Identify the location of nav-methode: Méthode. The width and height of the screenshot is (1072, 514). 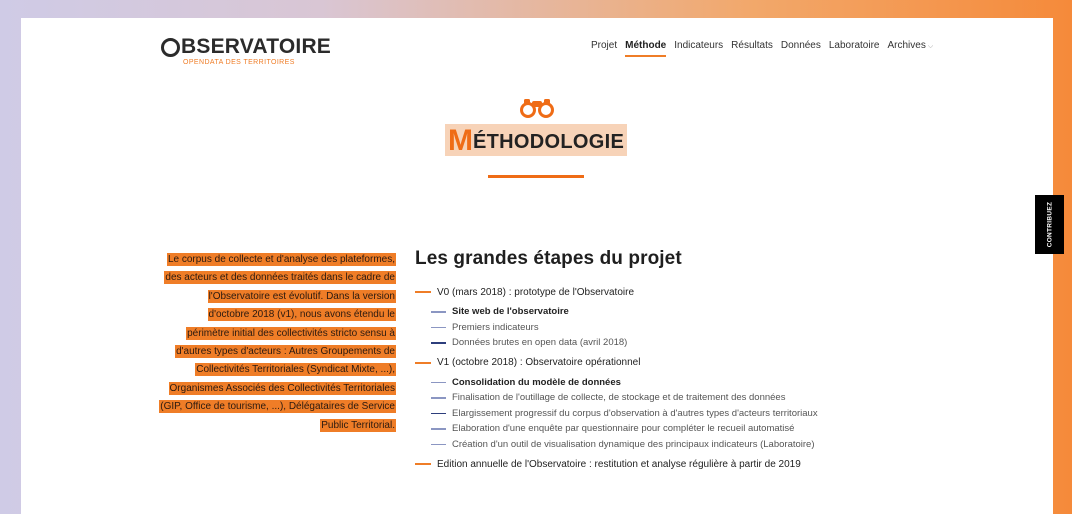
(646, 48).